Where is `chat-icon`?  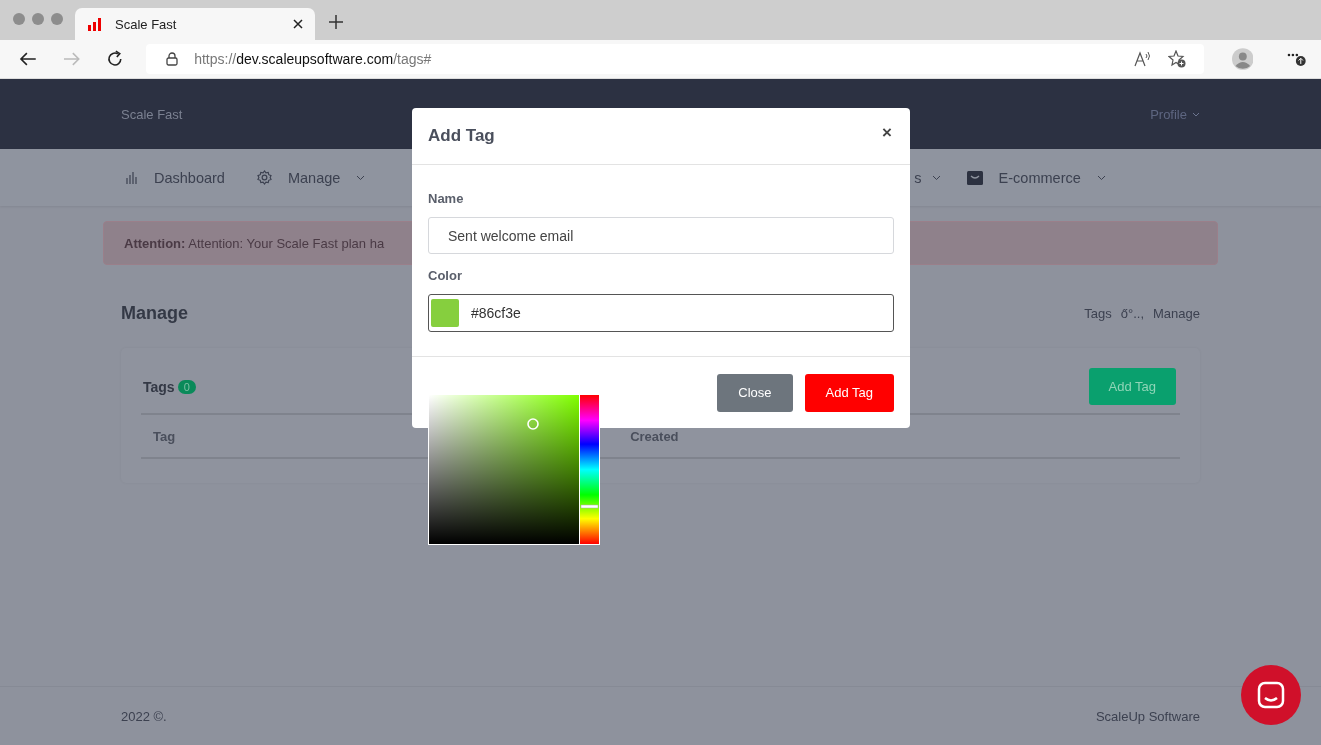 chat-icon is located at coordinates (1271, 695).